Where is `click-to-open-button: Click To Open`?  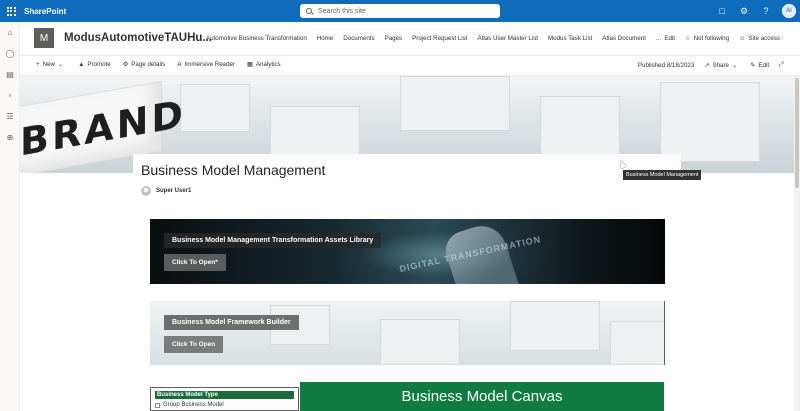 click-to-open-button: Click To Open is located at coordinates (194, 344).